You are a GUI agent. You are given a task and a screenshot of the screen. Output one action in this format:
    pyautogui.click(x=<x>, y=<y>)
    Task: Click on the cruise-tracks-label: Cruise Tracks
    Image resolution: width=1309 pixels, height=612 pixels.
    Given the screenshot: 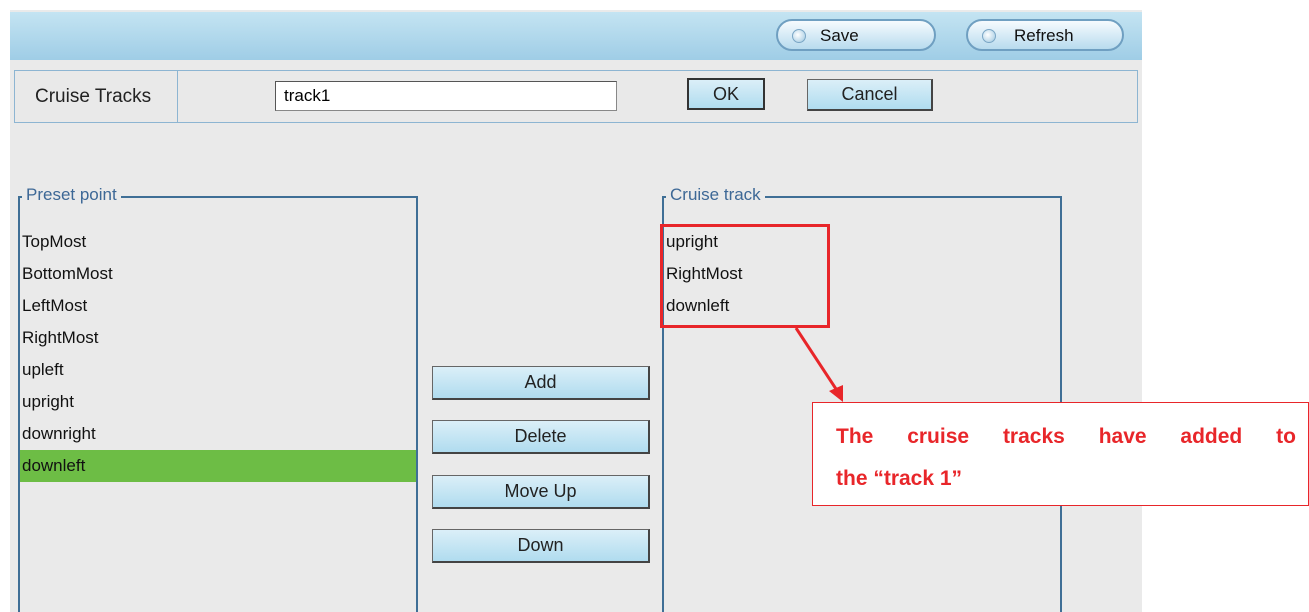 What is the action you would take?
    pyautogui.click(x=96, y=96)
    